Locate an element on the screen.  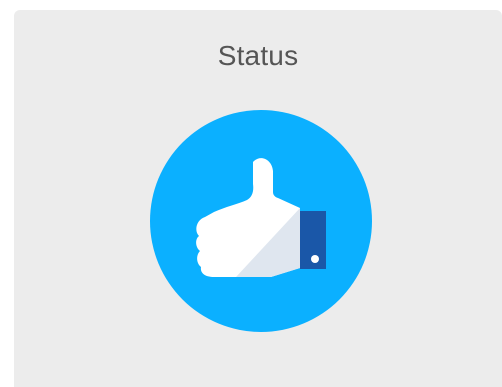
status-title: Status is located at coordinates (258, 55).